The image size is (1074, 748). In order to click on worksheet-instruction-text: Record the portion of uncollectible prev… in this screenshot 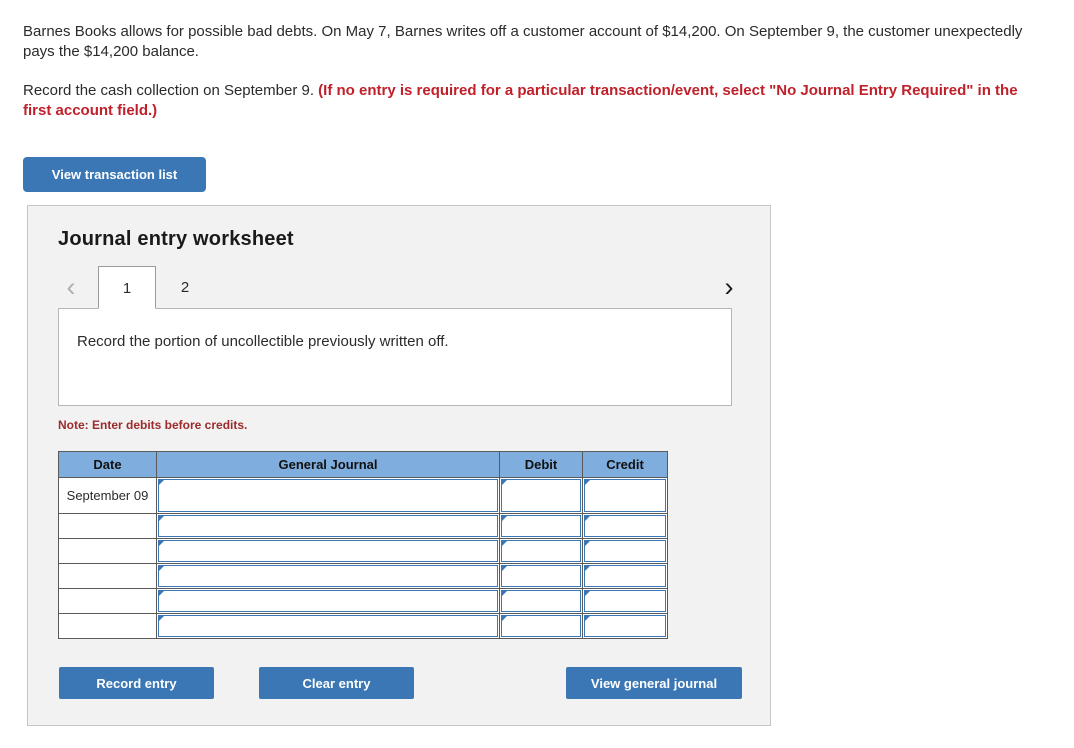, I will do `click(263, 341)`.